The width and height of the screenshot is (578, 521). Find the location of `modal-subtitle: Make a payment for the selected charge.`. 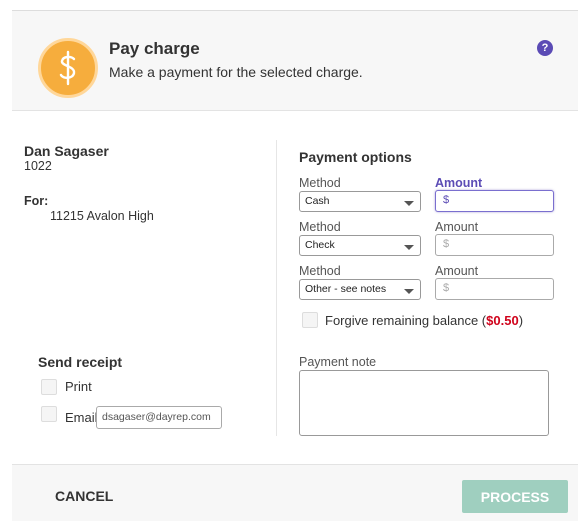

modal-subtitle: Make a payment for the selected charge. is located at coordinates (236, 72).